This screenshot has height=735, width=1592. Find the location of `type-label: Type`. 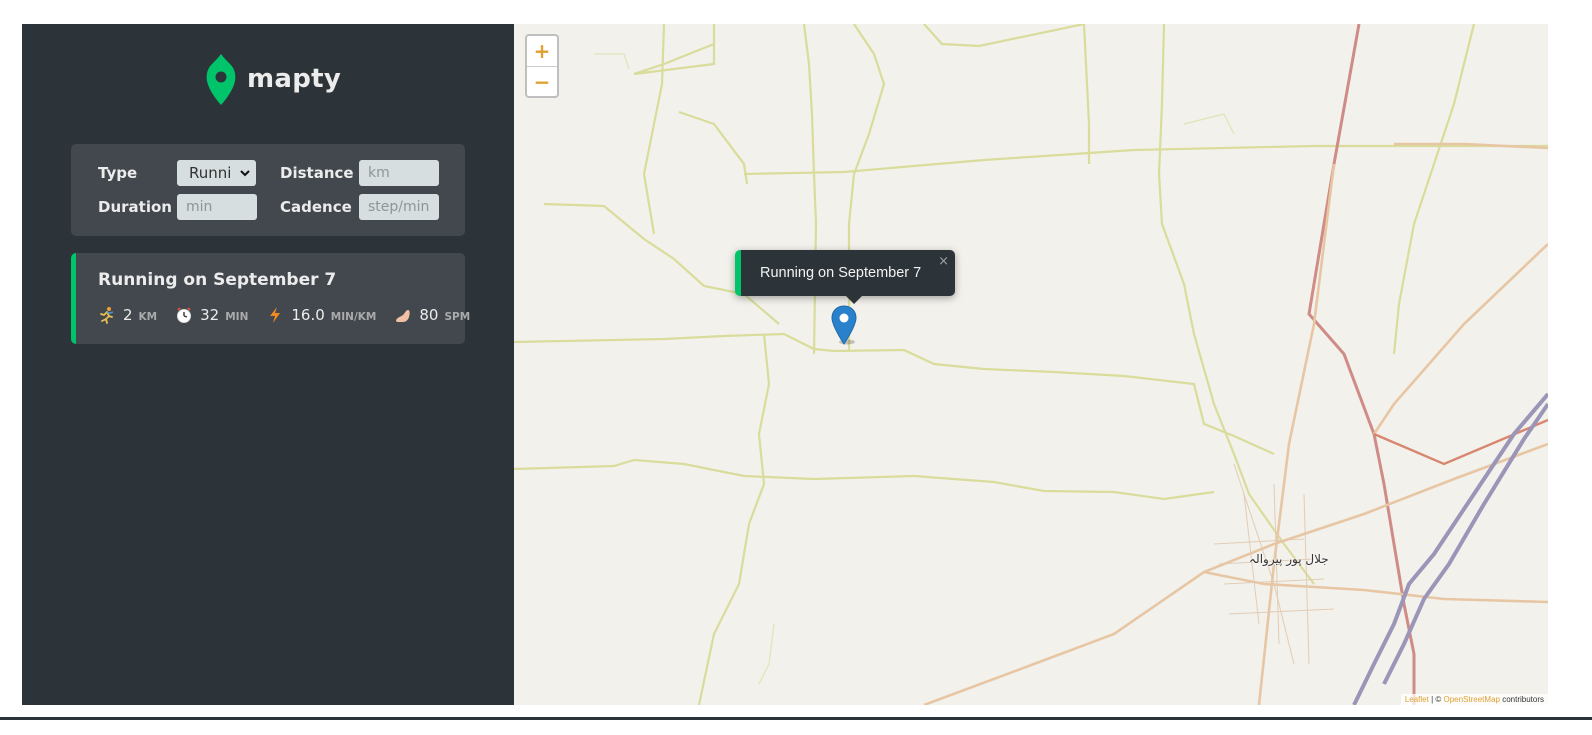

type-label: Type is located at coordinates (118, 173).